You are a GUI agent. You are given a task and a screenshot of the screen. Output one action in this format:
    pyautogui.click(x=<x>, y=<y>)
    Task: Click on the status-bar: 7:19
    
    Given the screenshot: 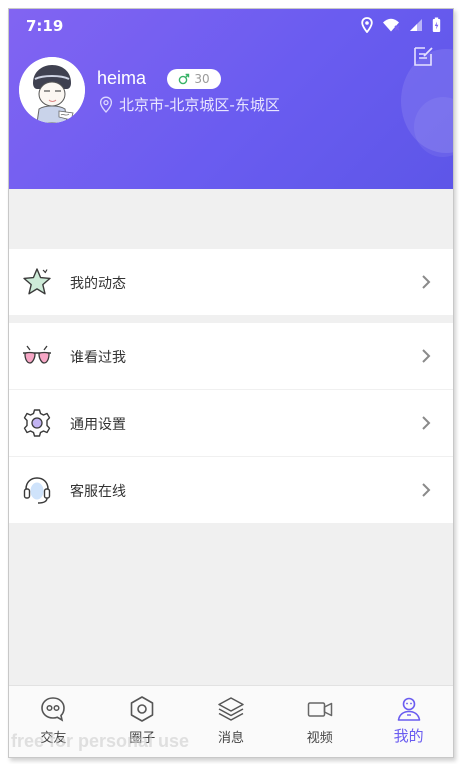 What is the action you would take?
    pyautogui.click(x=231, y=26)
    